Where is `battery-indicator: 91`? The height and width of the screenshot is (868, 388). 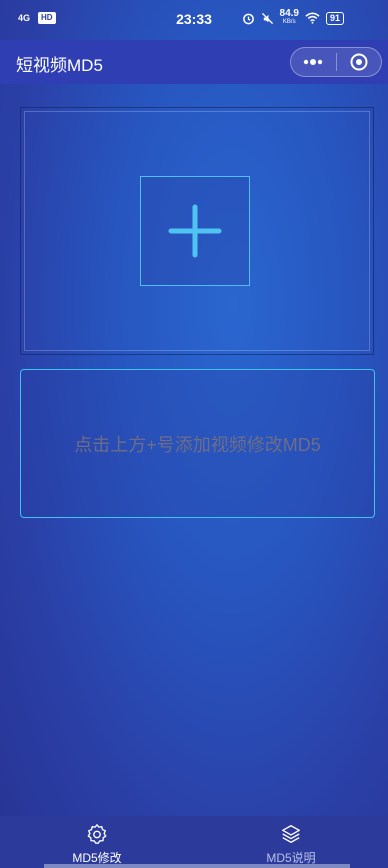
battery-indicator: 91 is located at coordinates (334, 18).